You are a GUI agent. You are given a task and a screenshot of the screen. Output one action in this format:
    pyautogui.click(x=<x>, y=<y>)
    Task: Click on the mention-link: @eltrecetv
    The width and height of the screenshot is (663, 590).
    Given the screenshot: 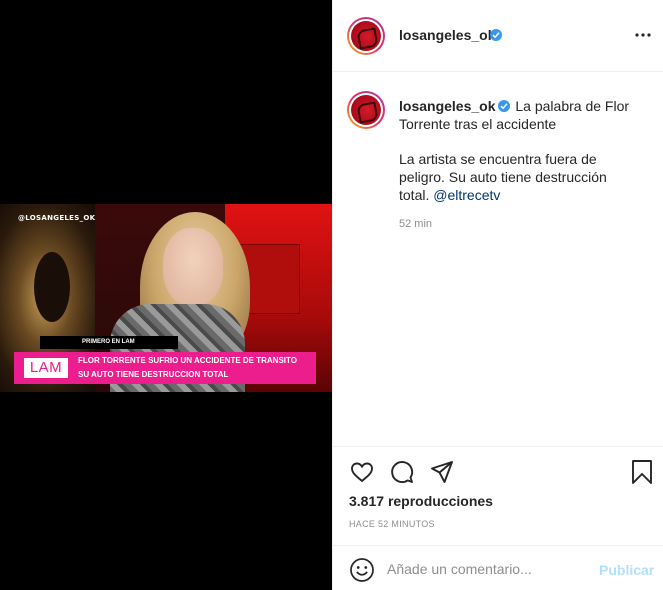 What is the action you would take?
    pyautogui.click(x=466, y=195)
    